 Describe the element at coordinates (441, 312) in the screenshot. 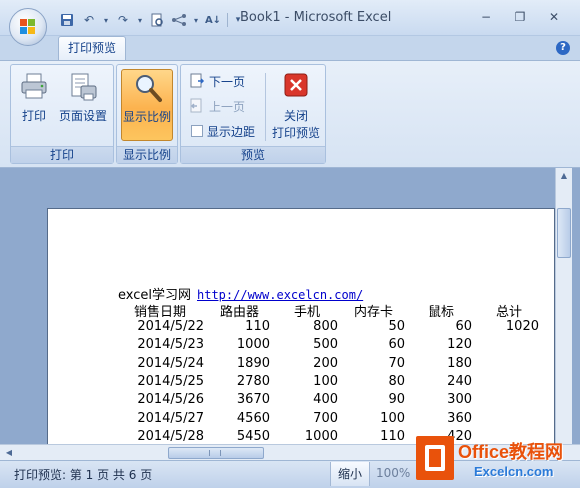

I see `column-header: 鼠标` at that location.